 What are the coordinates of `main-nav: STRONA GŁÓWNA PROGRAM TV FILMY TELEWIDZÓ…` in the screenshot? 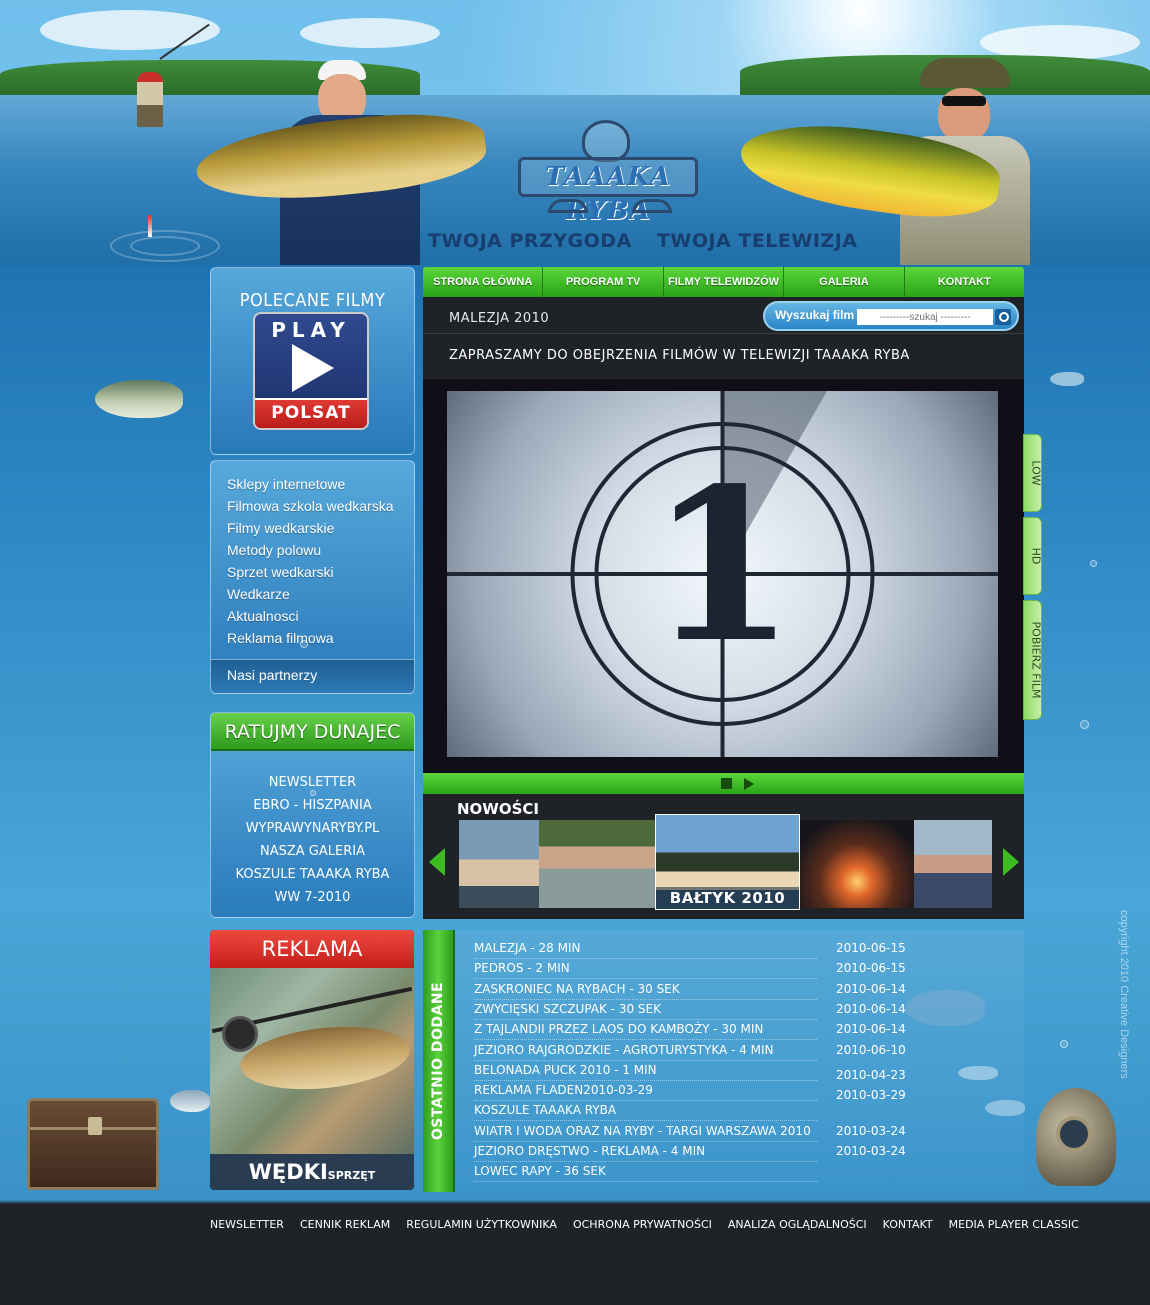 It's located at (723, 282).